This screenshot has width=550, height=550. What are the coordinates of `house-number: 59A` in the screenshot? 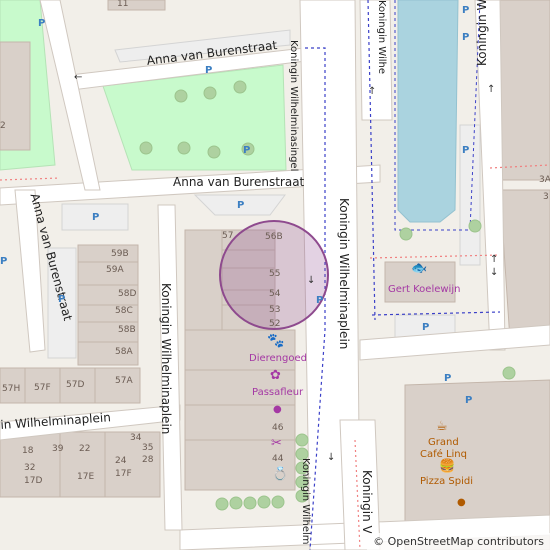 It's located at (115, 270).